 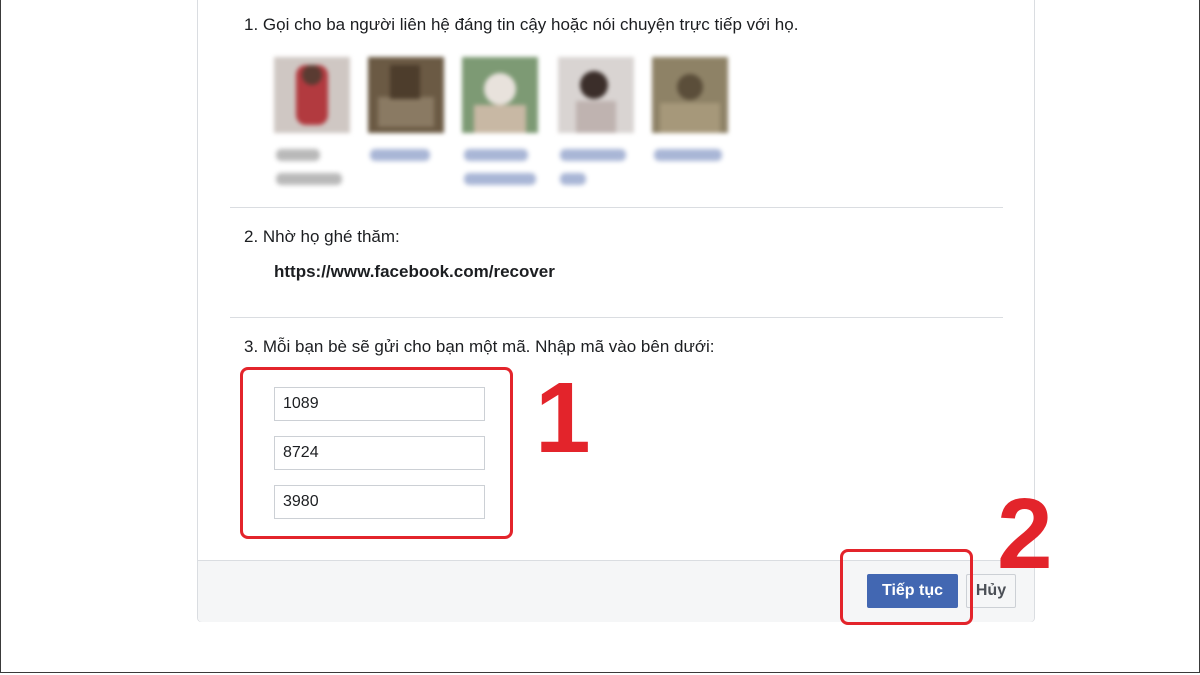 I want to click on recover-url: https://www.facebook.com/recover, so click(x=414, y=272).